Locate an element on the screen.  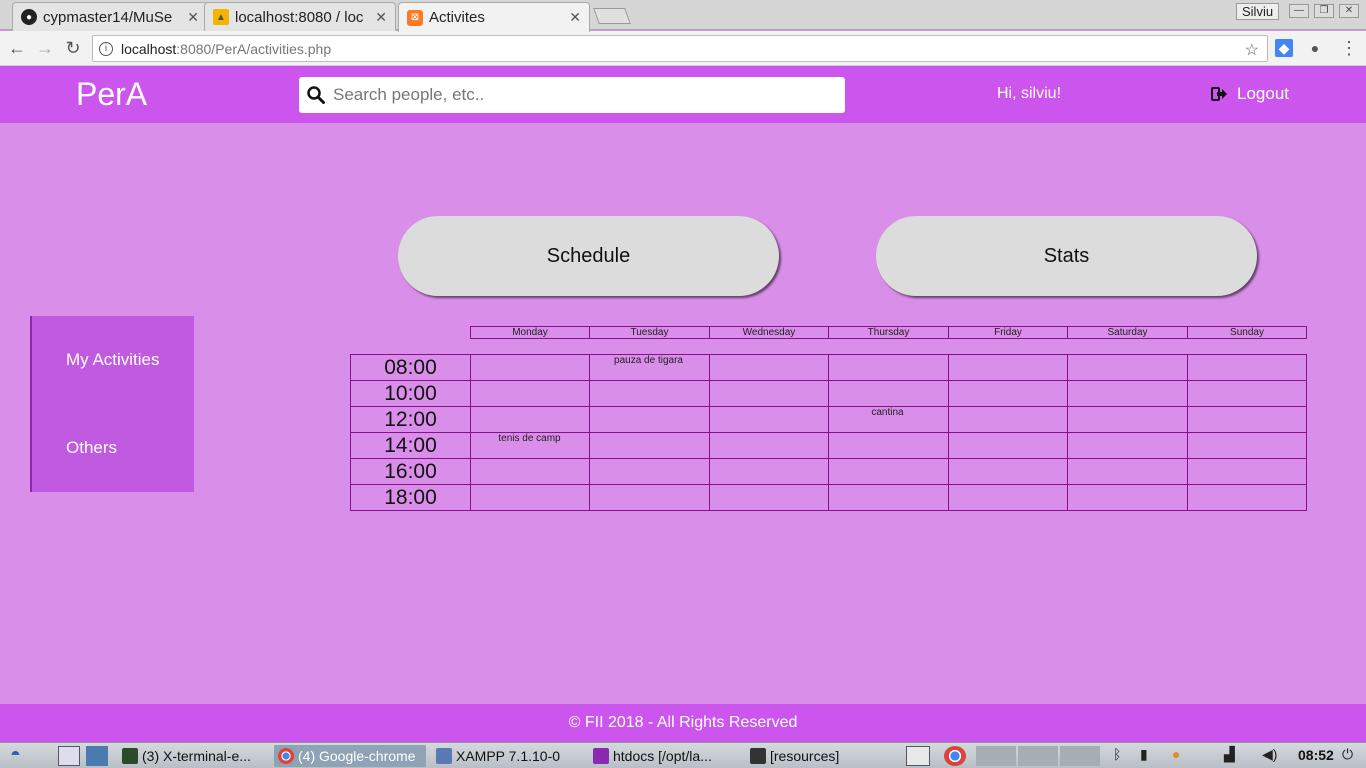
bookmark-star-icon: ☆ is located at coordinates (1252, 50).